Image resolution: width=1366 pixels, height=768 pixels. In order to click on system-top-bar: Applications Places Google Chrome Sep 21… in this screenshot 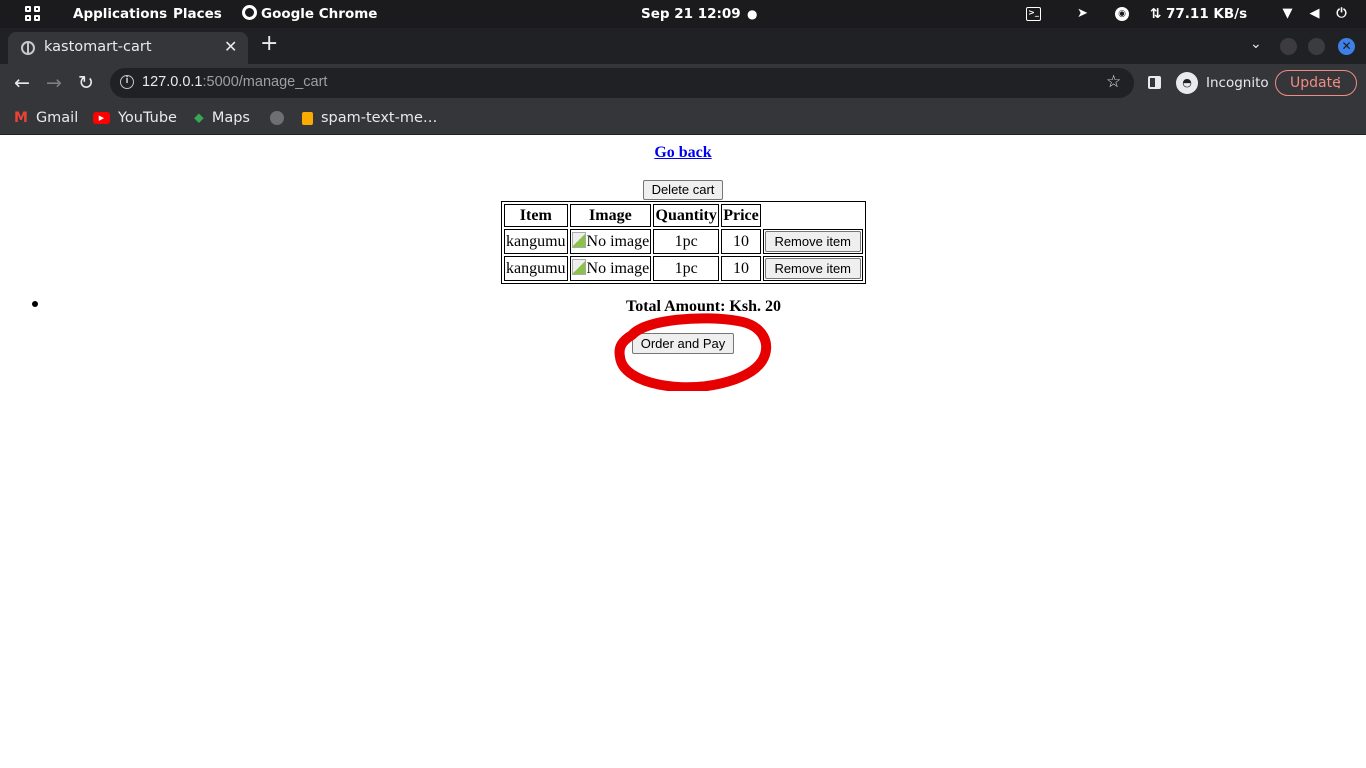, I will do `click(683, 14)`.